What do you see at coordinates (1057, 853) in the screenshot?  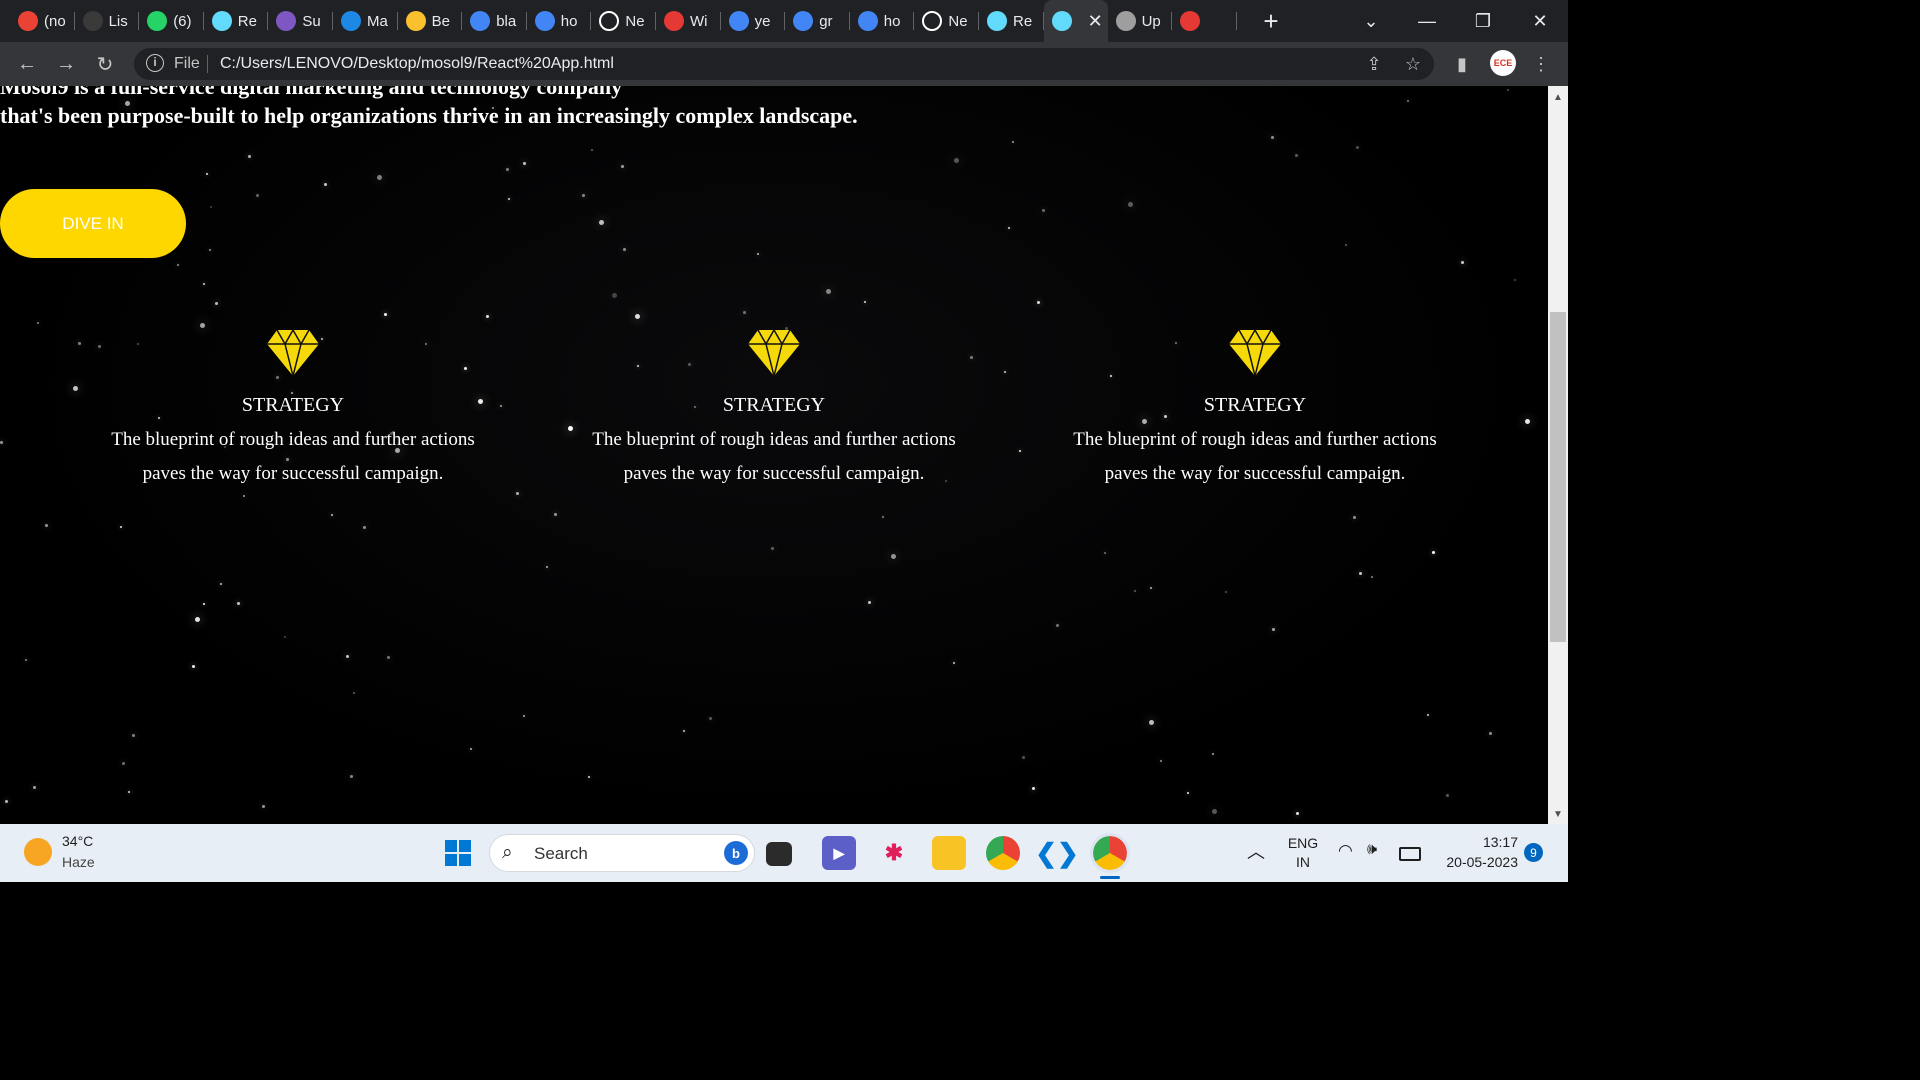 I see `vscode-icon: ❮❯` at bounding box center [1057, 853].